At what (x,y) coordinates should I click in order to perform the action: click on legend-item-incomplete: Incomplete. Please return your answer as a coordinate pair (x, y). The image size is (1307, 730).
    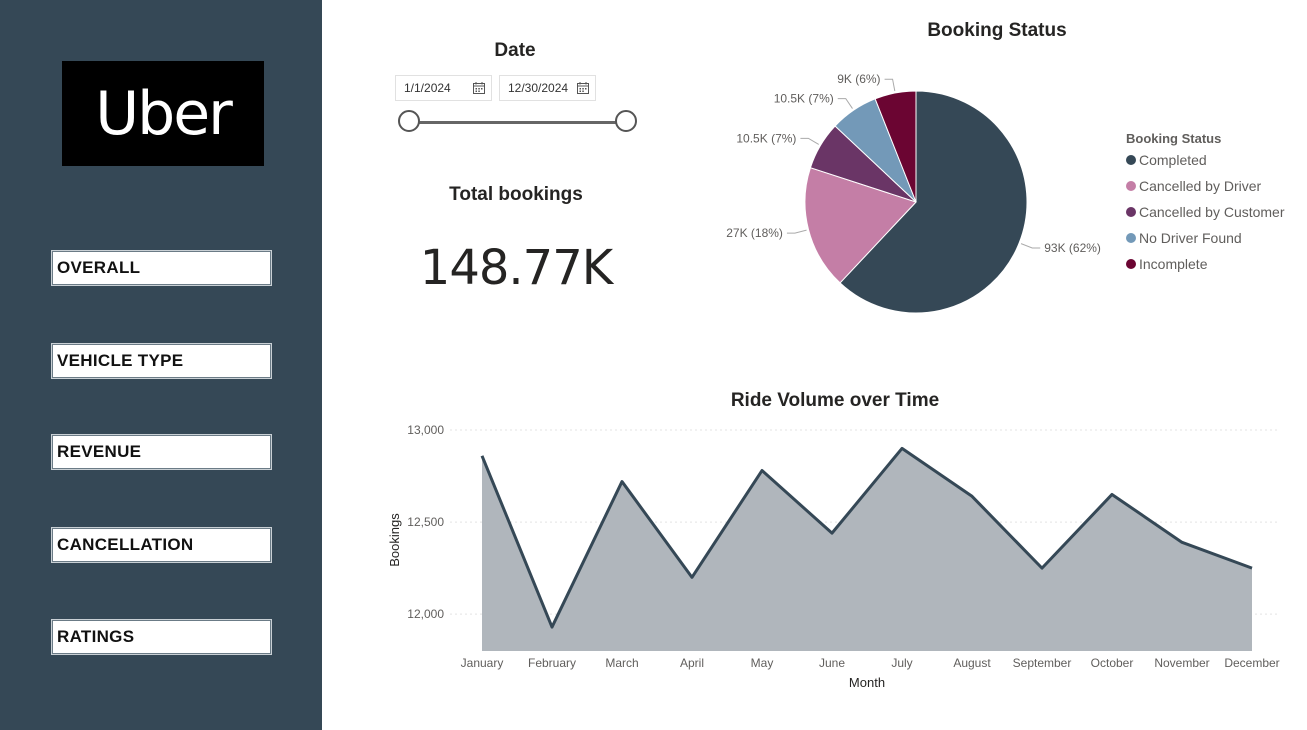
    Looking at the image, I should click on (1166, 264).